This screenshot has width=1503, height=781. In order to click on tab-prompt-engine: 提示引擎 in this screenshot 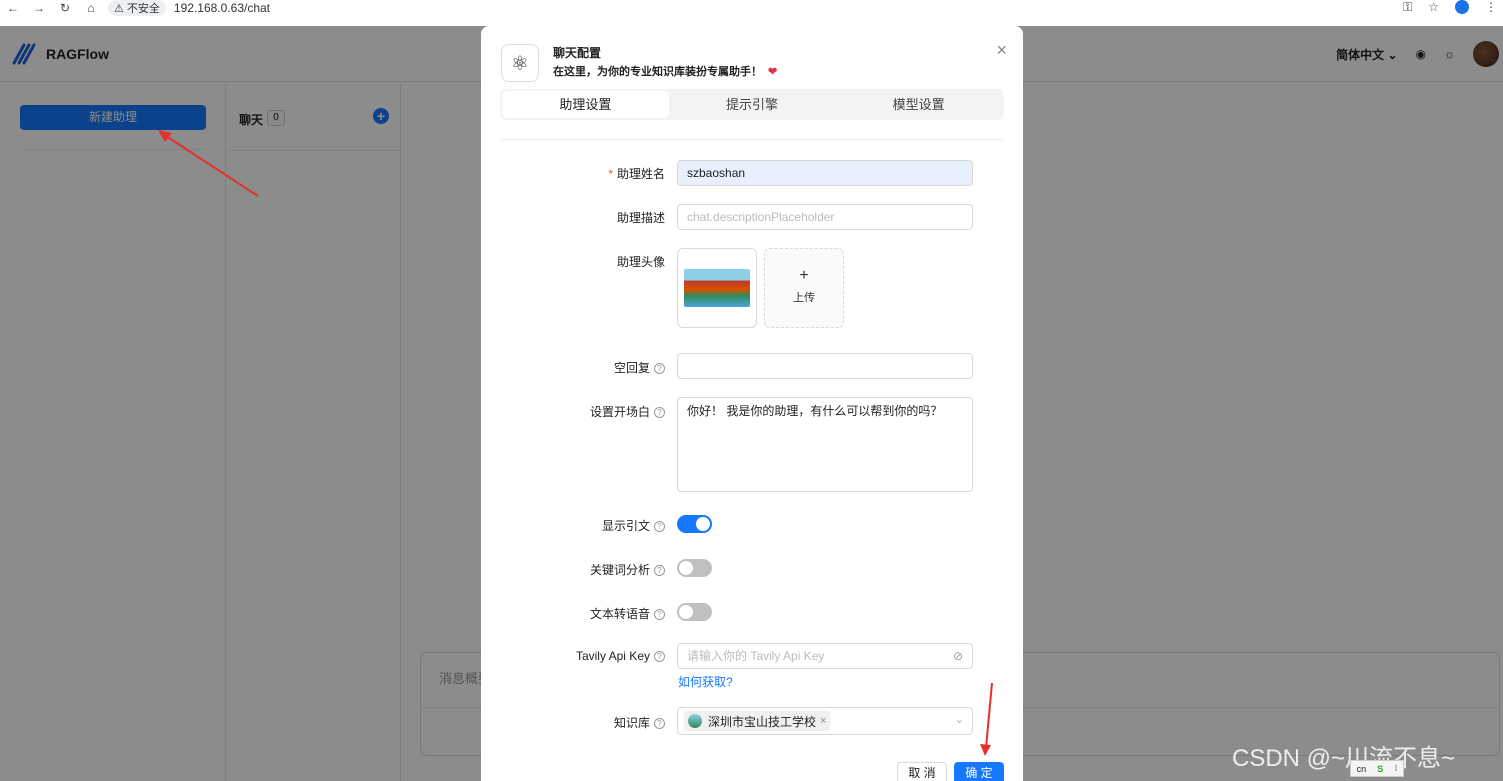, I will do `click(752, 104)`.